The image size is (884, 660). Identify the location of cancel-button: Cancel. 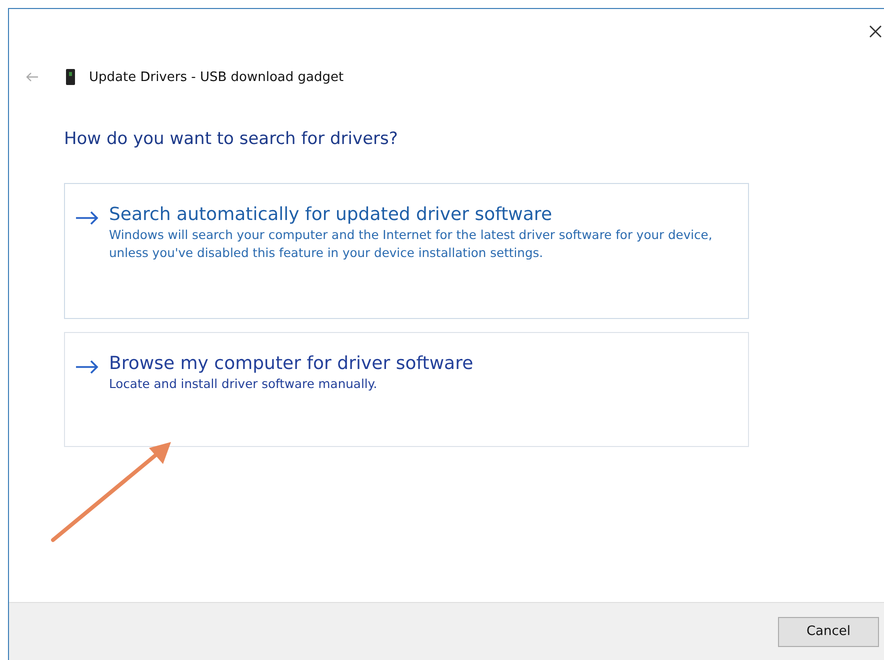
(828, 631).